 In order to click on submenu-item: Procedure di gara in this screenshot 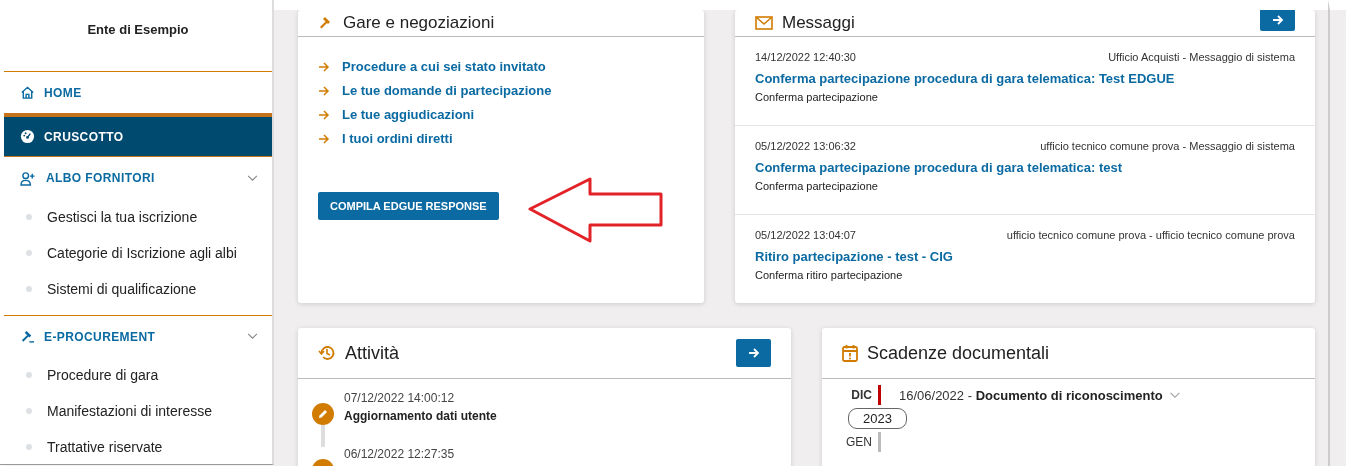, I will do `click(138, 375)`.